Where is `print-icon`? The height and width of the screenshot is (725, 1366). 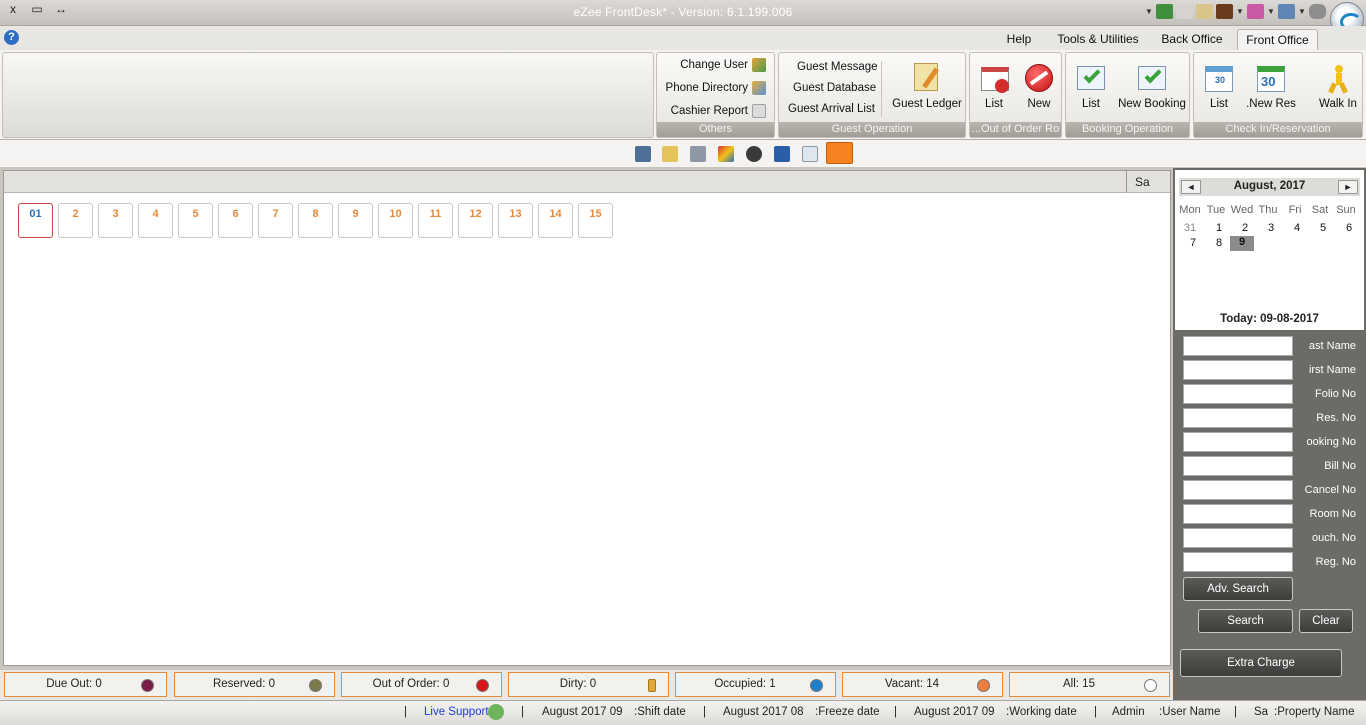
print-icon is located at coordinates (643, 154).